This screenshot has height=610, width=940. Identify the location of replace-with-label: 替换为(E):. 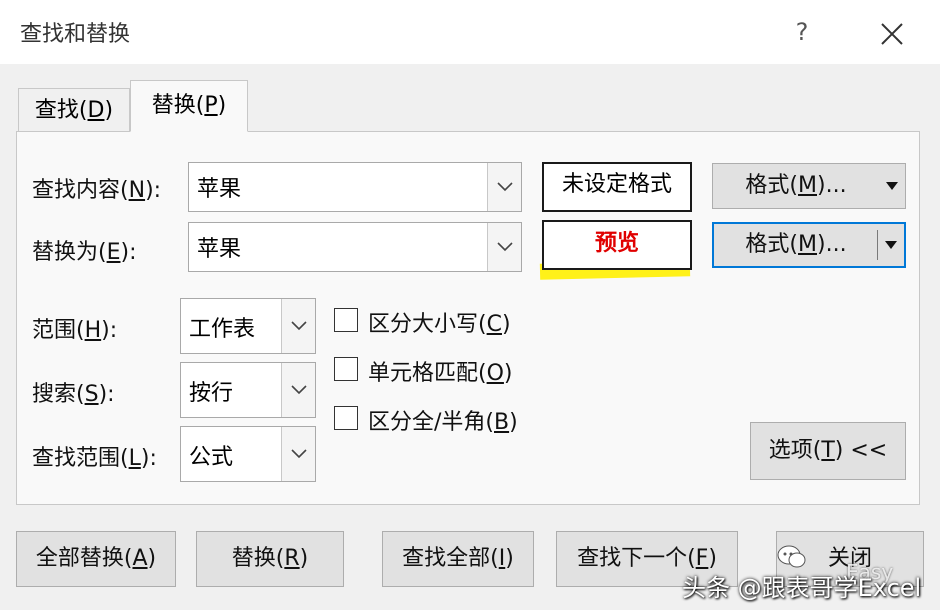
(84, 252).